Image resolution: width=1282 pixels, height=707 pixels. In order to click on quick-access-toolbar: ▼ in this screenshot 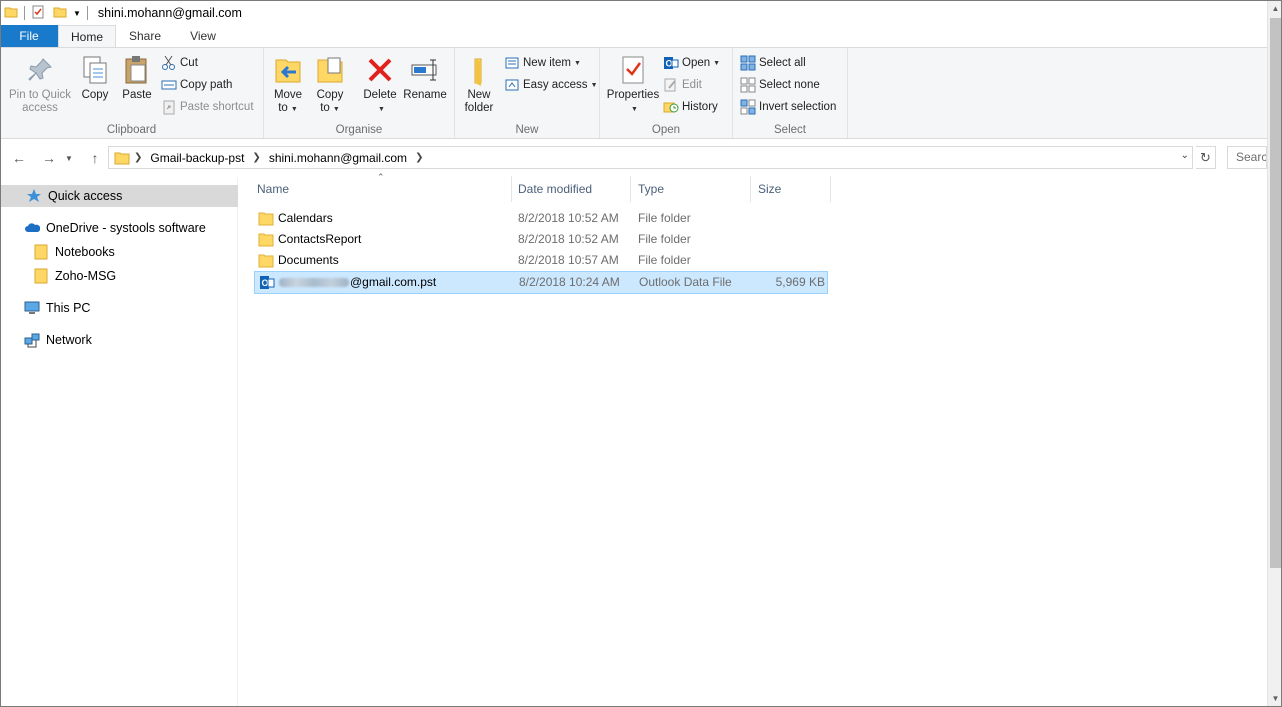, I will do `click(47, 13)`.